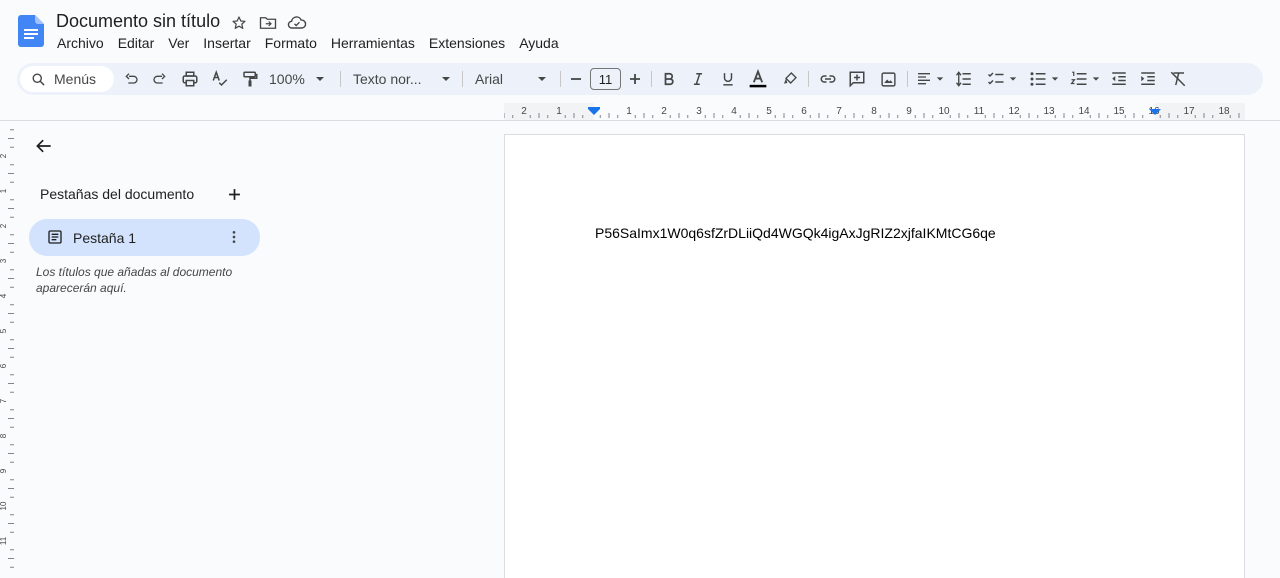  What do you see at coordinates (1189, 111) in the screenshot?
I see `ruler-label: 17` at bounding box center [1189, 111].